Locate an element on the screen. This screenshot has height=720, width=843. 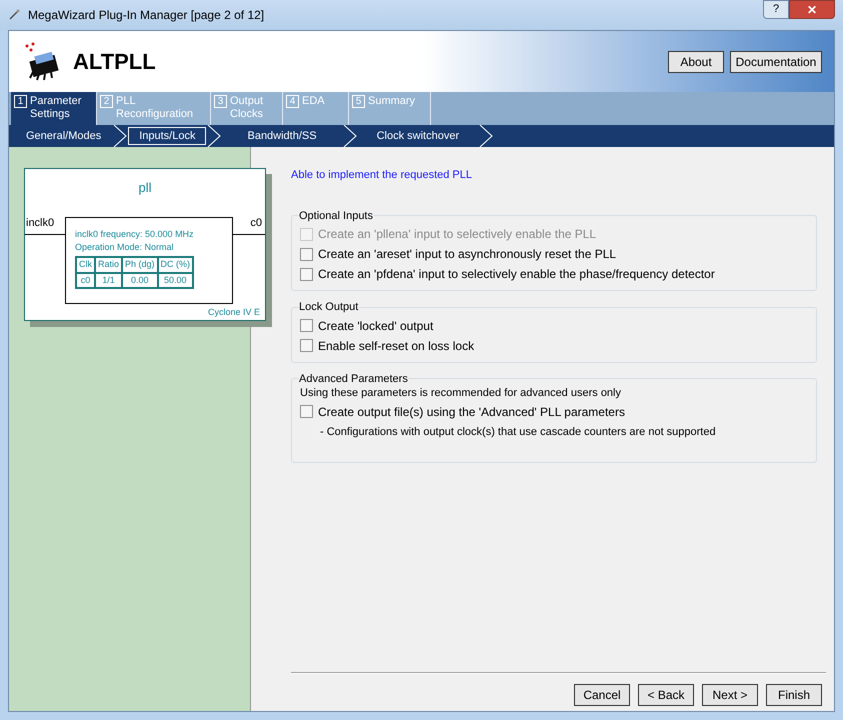
dialog-button: Cancel is located at coordinates (602, 695).